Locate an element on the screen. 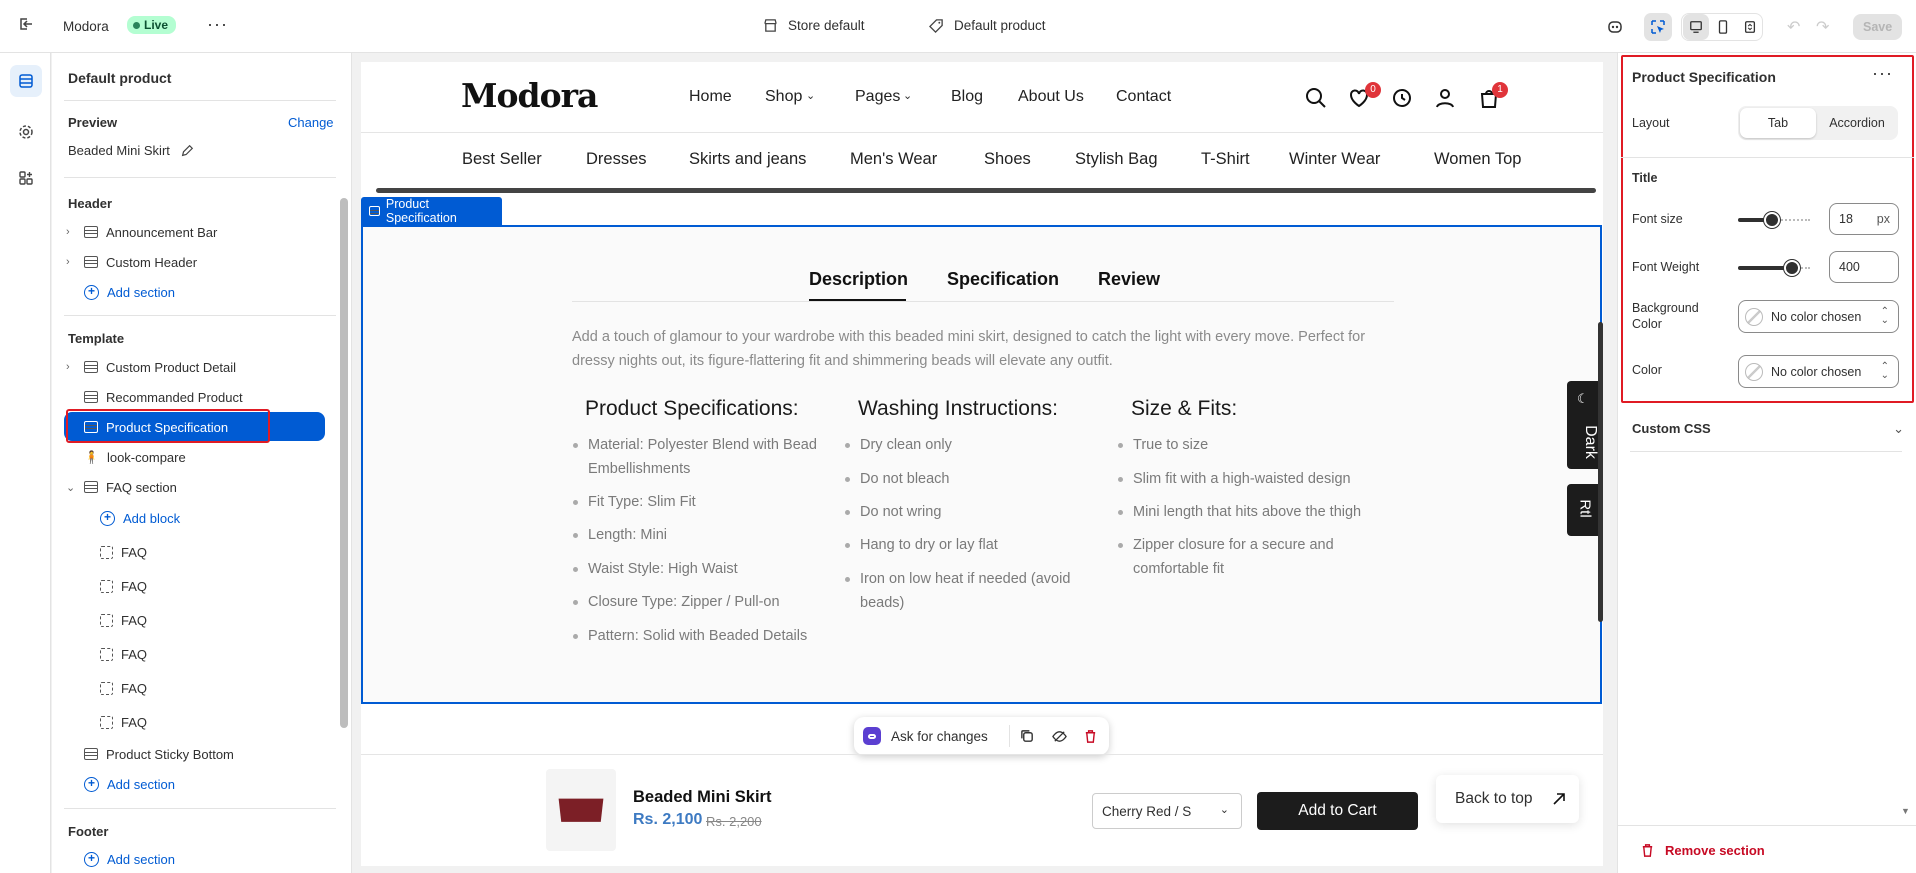  color-label: Color is located at coordinates (1647, 370).